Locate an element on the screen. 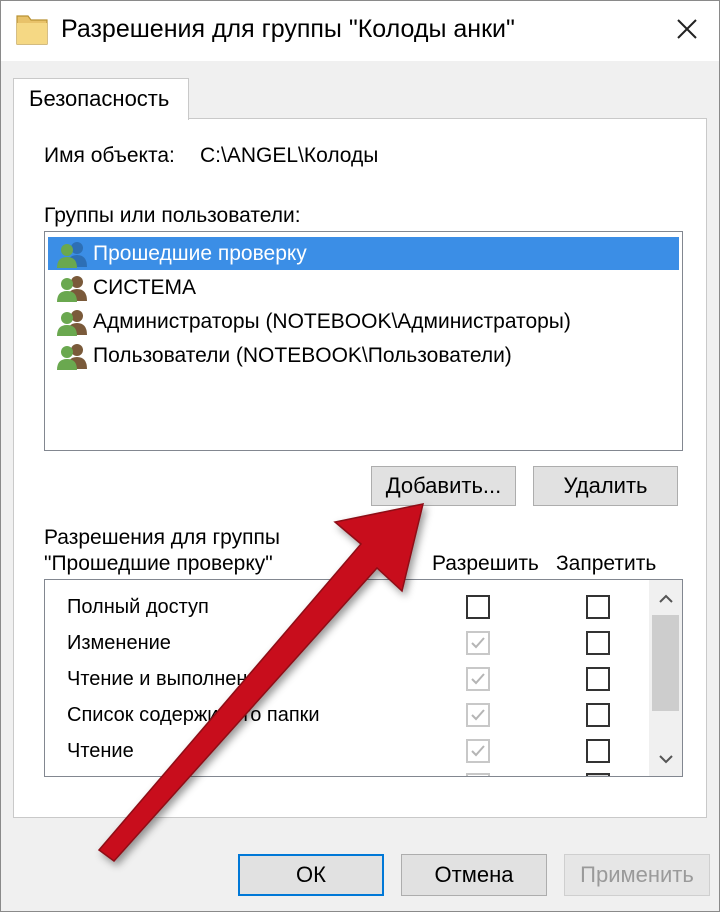 The height and width of the screenshot is (913, 720). object-name-label: Имя объекта: is located at coordinates (109, 155).